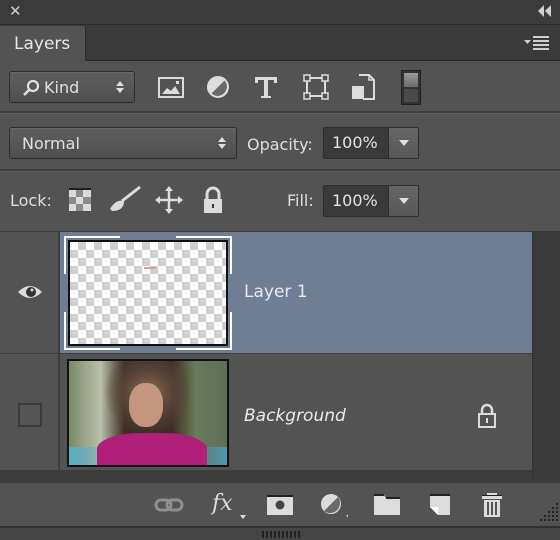 The image size is (560, 540). Describe the element at coordinates (169, 200) in the screenshot. I see `lock-position-icon` at that location.